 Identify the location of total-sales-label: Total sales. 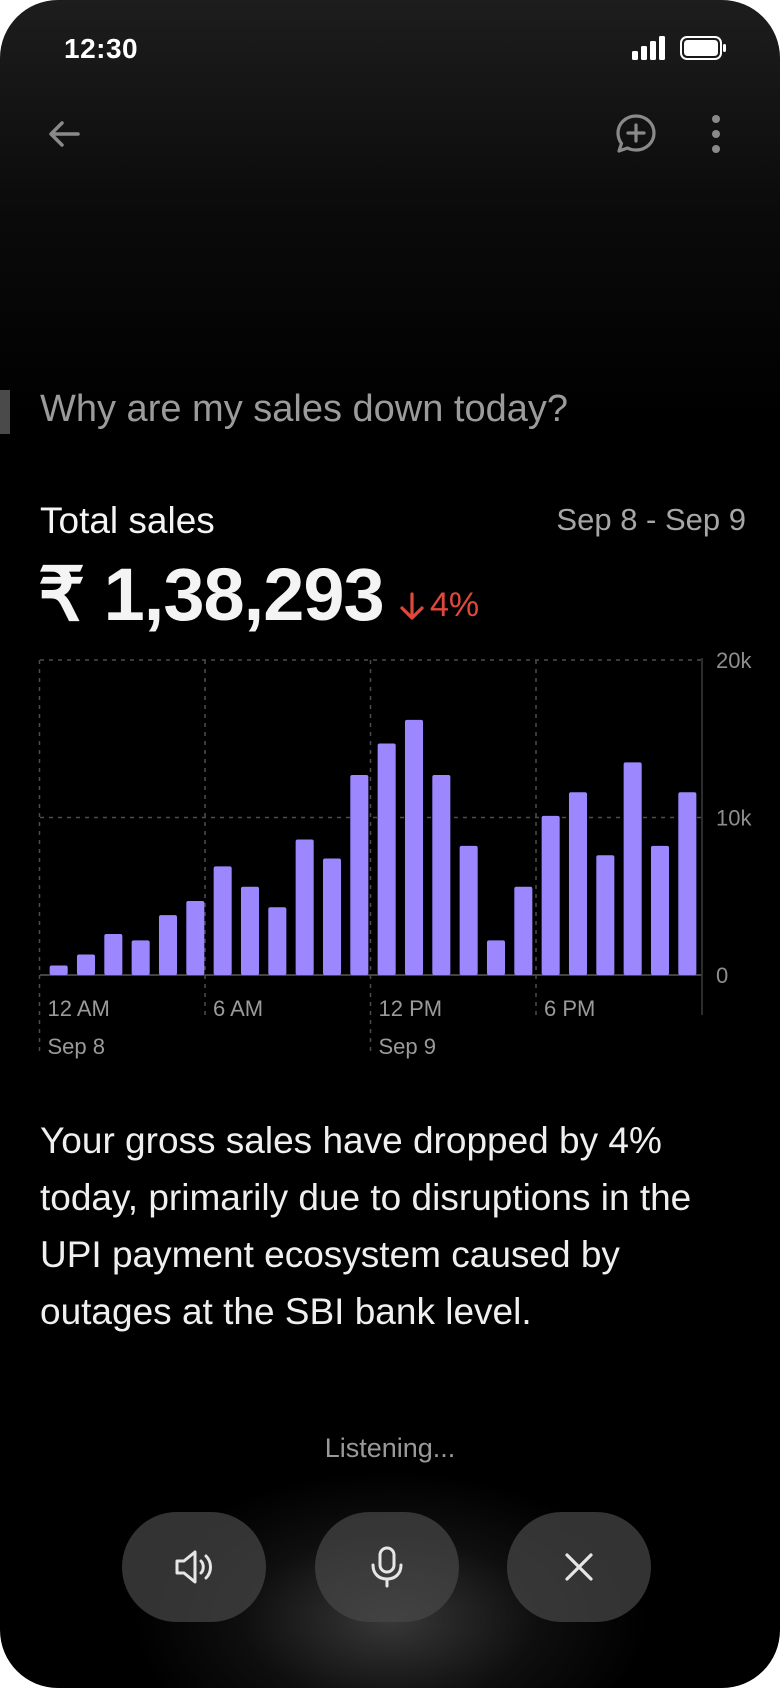
(127, 520).